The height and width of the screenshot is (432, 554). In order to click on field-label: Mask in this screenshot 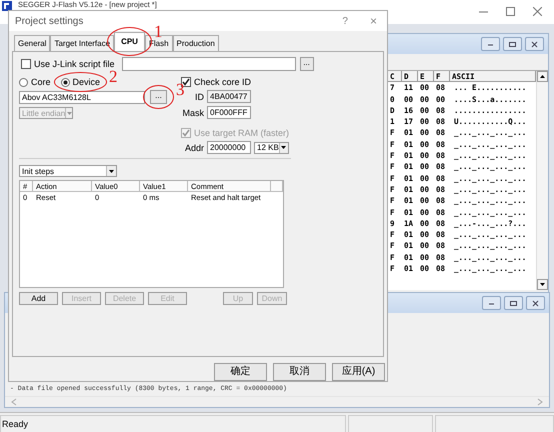, I will do `click(192, 113)`.